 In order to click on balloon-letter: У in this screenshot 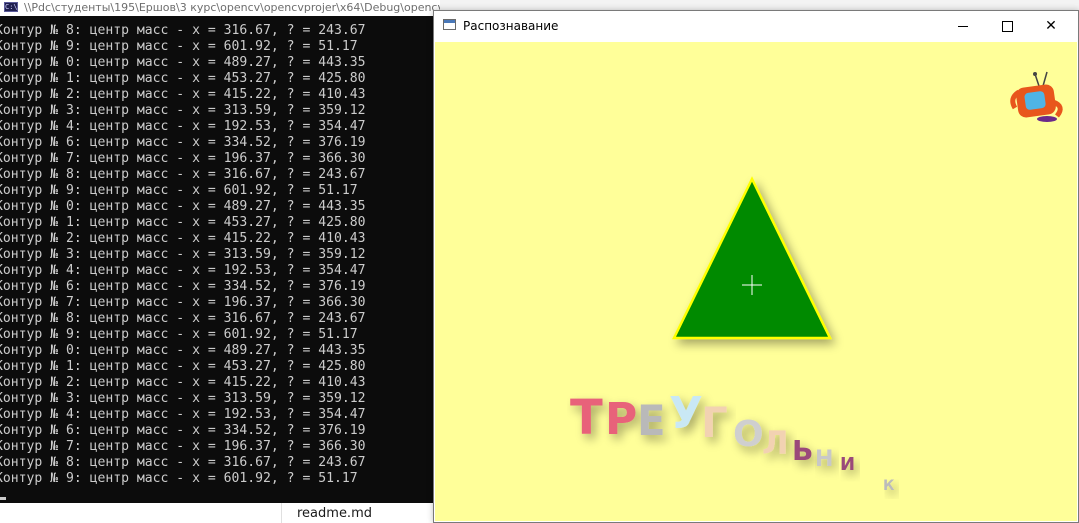, I will do `click(686, 413)`.